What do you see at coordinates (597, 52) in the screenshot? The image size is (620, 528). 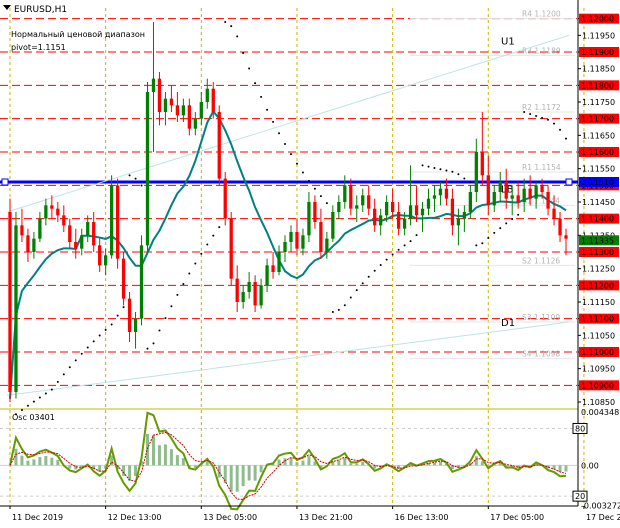 I see `price-tick-label: 1.11900` at bounding box center [597, 52].